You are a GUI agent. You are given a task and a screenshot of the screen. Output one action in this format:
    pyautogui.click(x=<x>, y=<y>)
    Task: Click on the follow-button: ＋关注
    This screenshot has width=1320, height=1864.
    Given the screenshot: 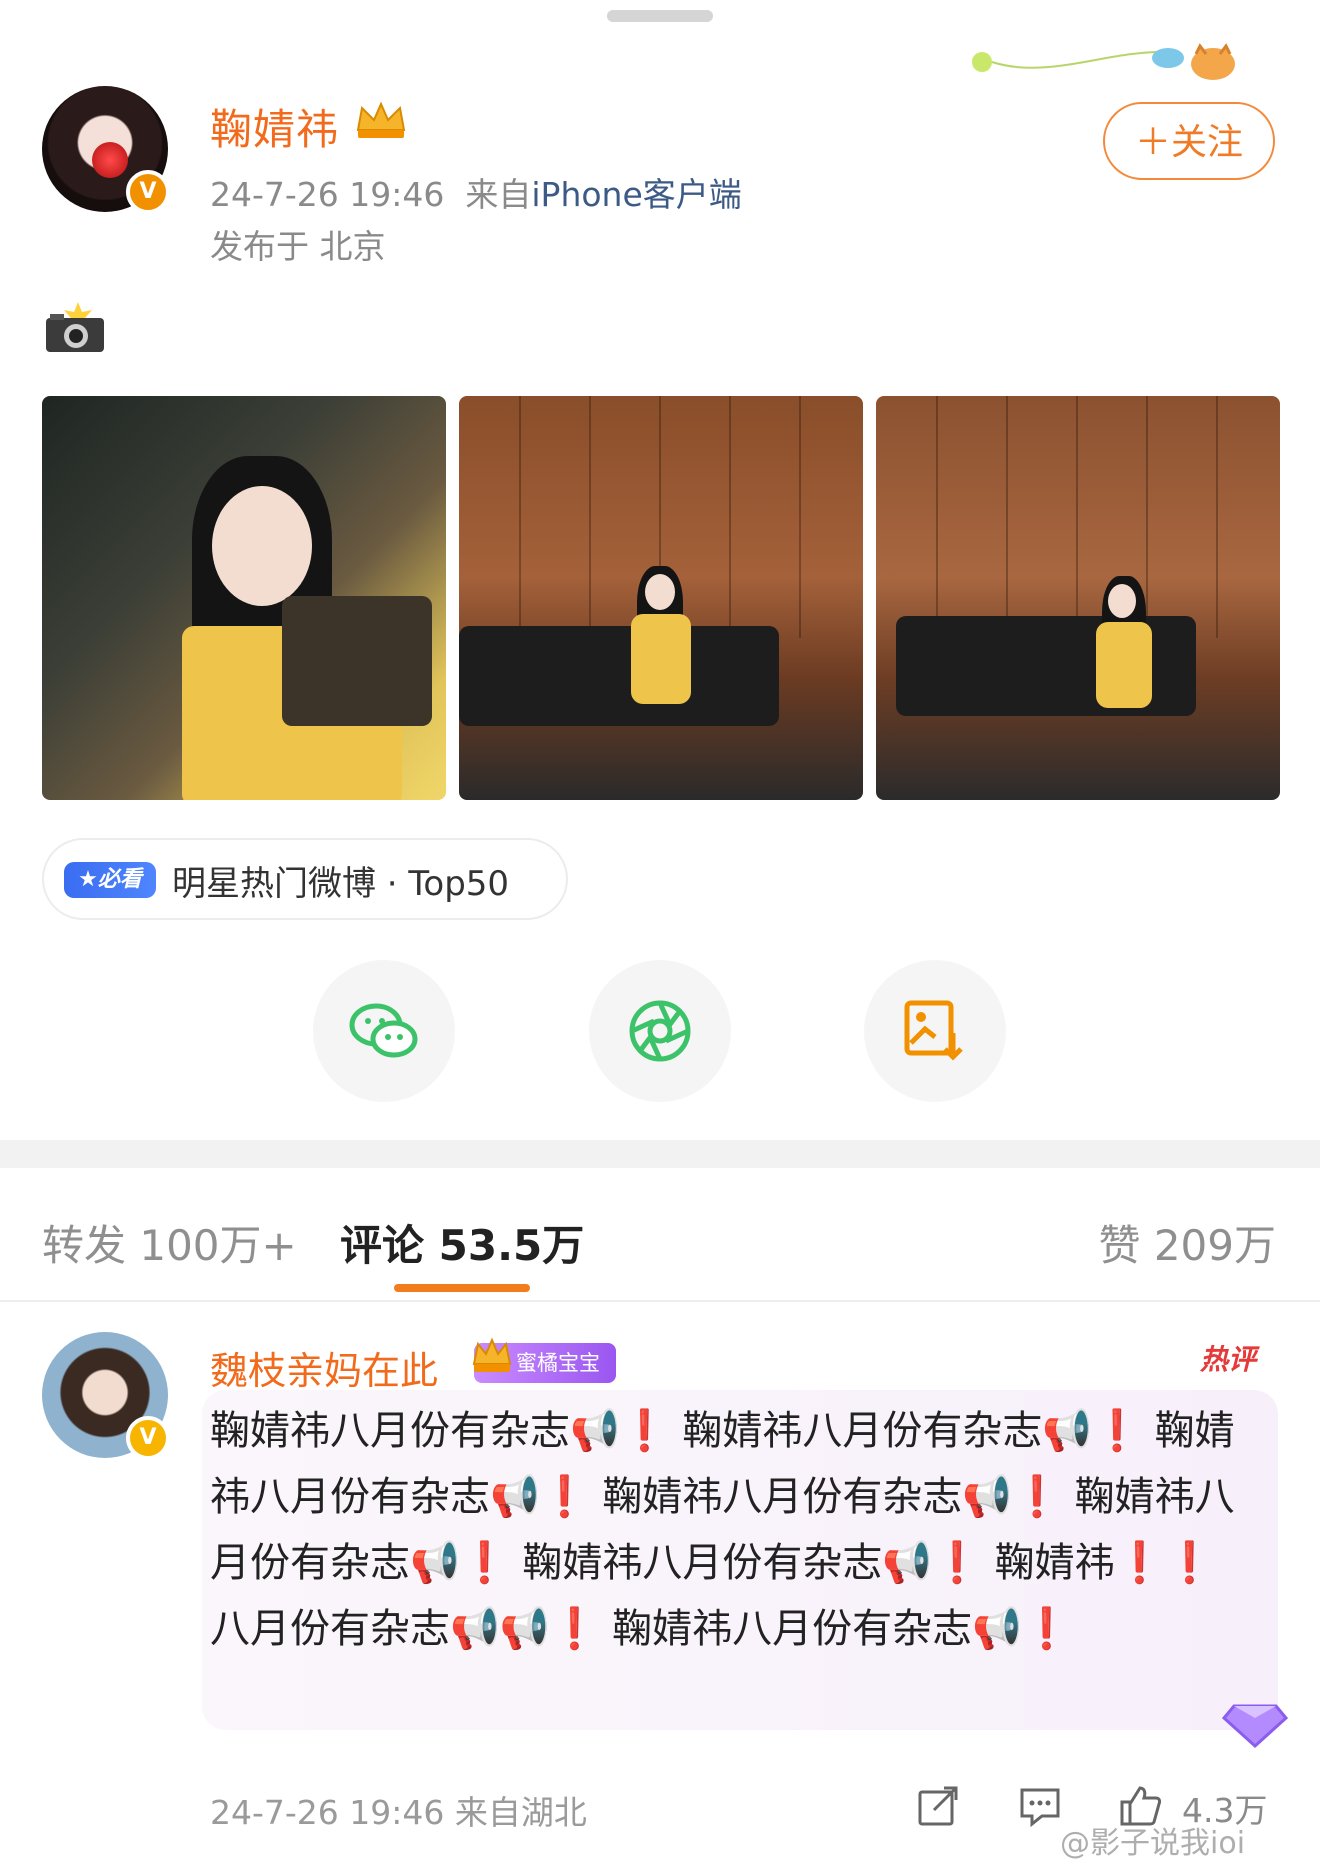 What is the action you would take?
    pyautogui.click(x=1189, y=141)
    